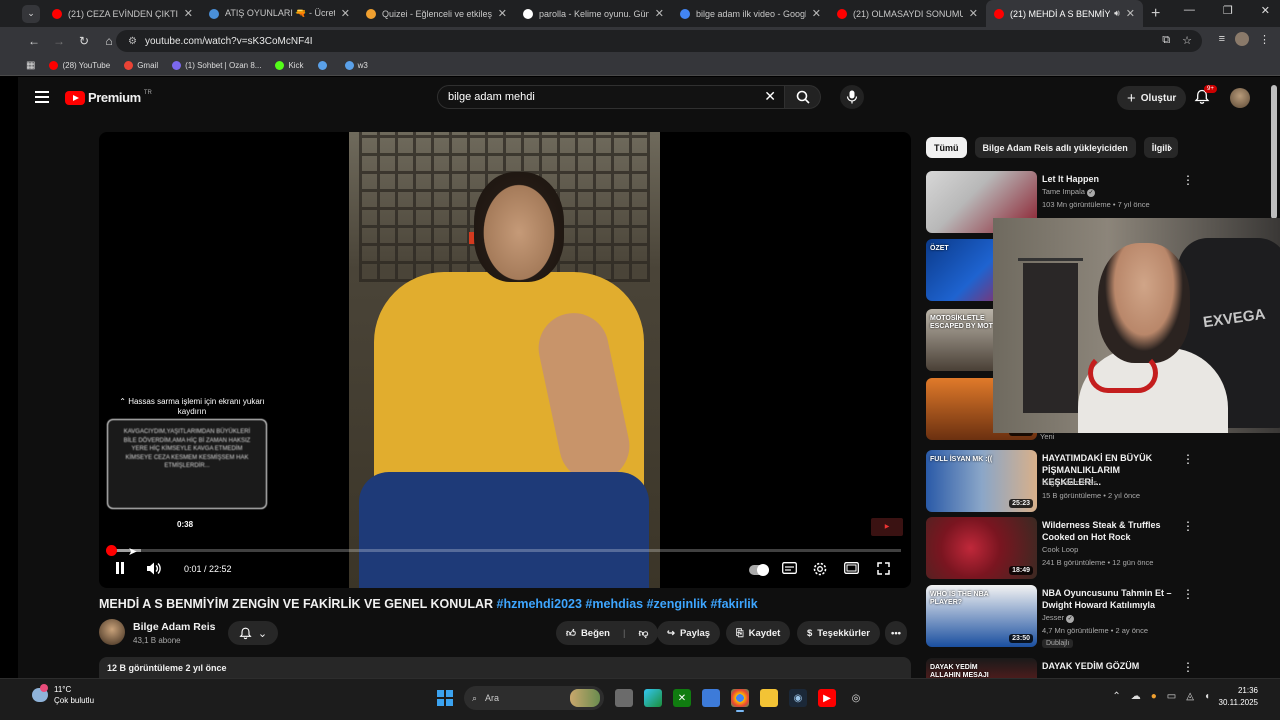  Describe the element at coordinates (1154, 696) in the screenshot. I see `microphone-icon: ●` at that location.